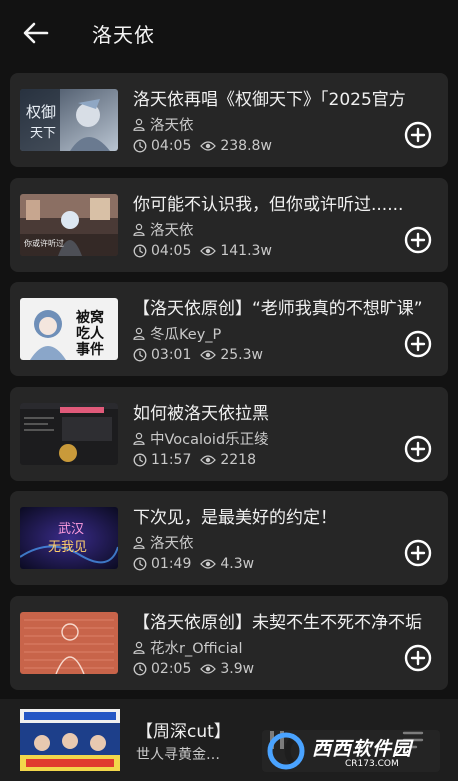 The width and height of the screenshot is (458, 781). What do you see at coordinates (171, 668) in the screenshot?
I see `song-duration: 02:05` at bounding box center [171, 668].